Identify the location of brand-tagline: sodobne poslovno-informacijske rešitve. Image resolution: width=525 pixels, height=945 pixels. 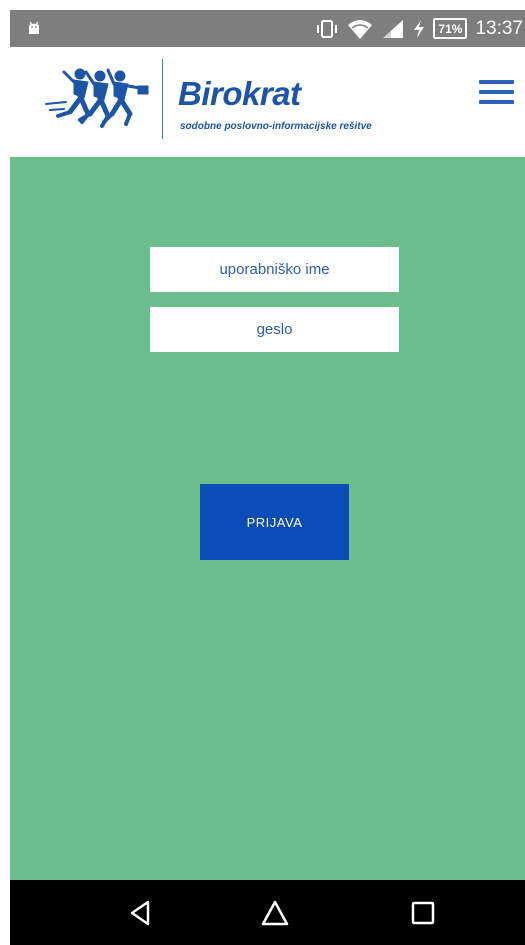
(276, 126).